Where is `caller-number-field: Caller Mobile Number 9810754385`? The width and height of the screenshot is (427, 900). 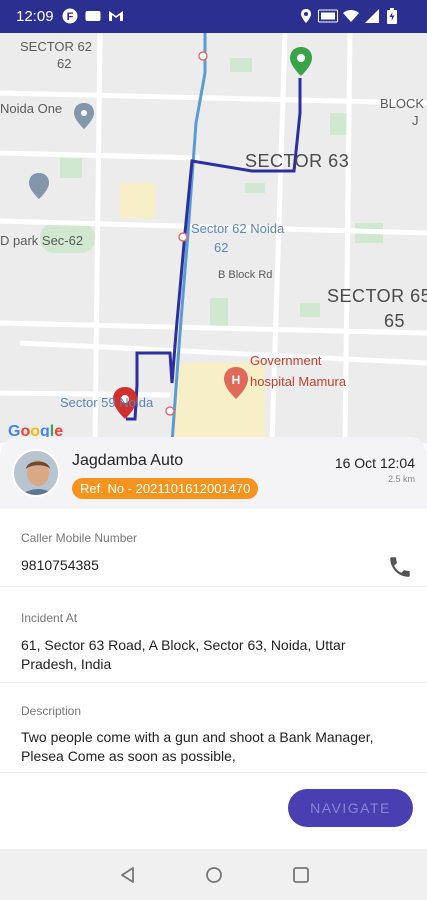
caller-number-field: Caller Mobile Number 9810754385 is located at coordinates (213, 552).